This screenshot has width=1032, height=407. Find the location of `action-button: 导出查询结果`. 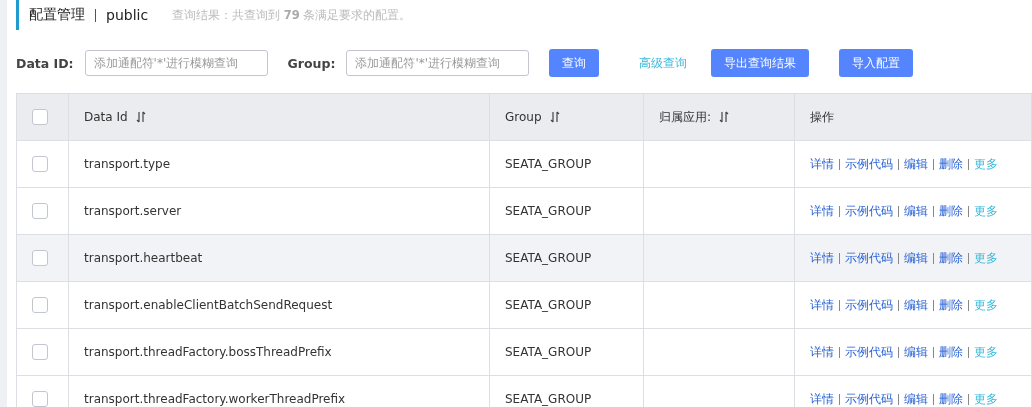

action-button: 导出查询结果 is located at coordinates (760, 63).